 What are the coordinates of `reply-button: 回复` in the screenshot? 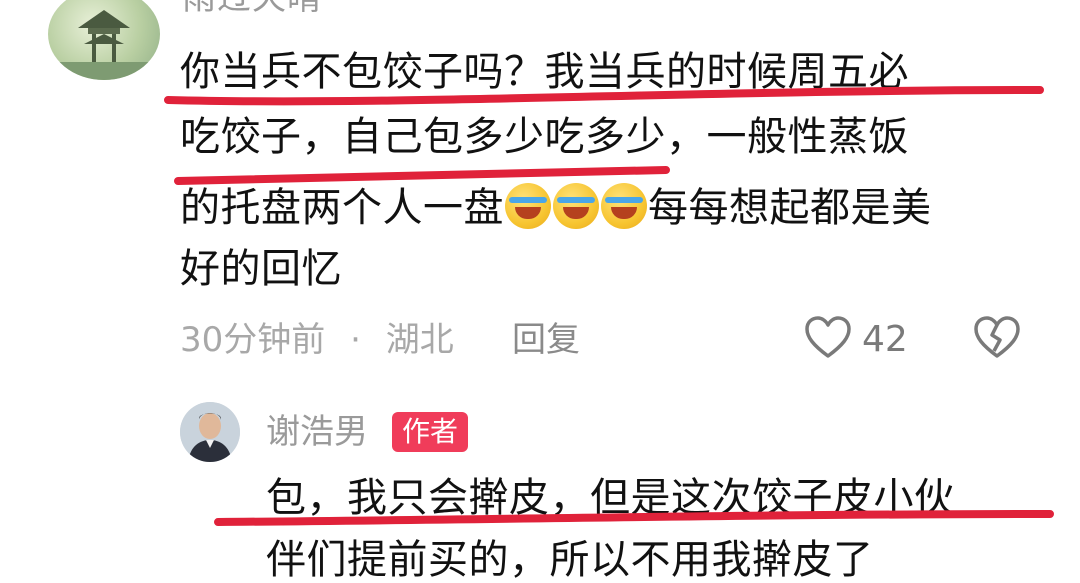 It's located at (546, 340).